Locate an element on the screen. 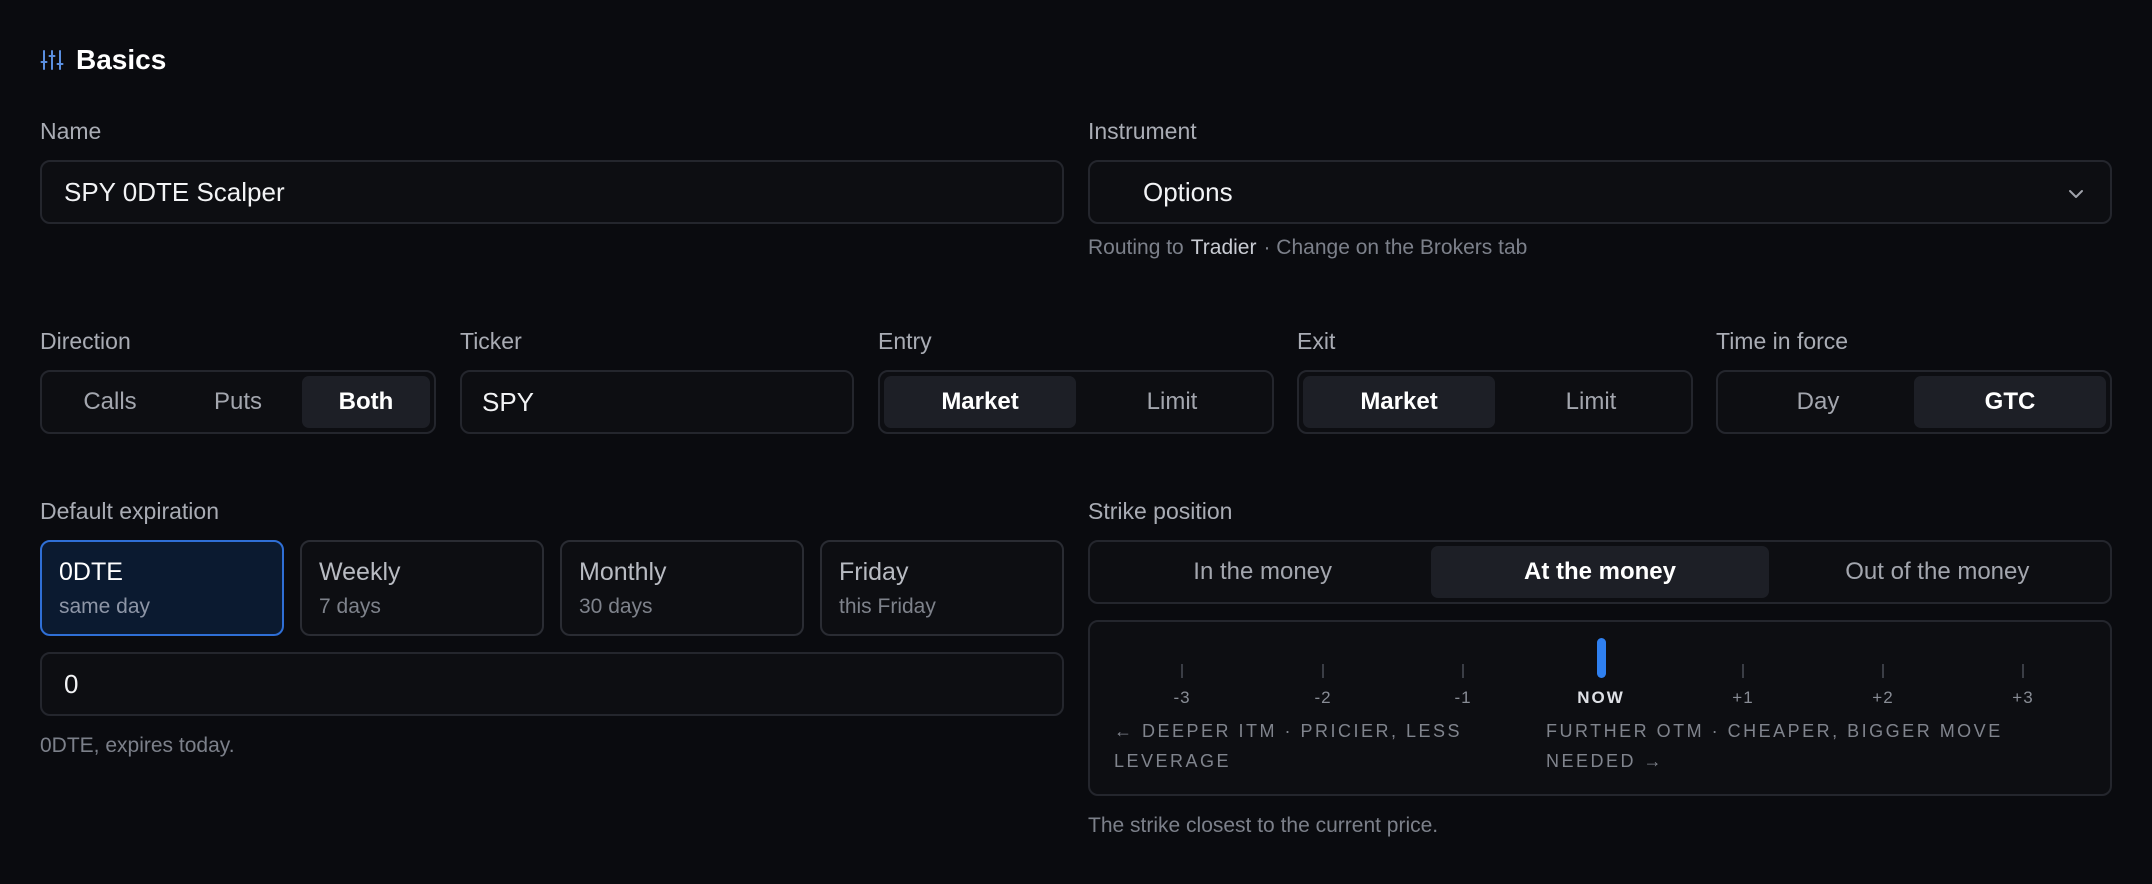 This screenshot has width=2152, height=884. entry-label: Entry is located at coordinates (905, 341).